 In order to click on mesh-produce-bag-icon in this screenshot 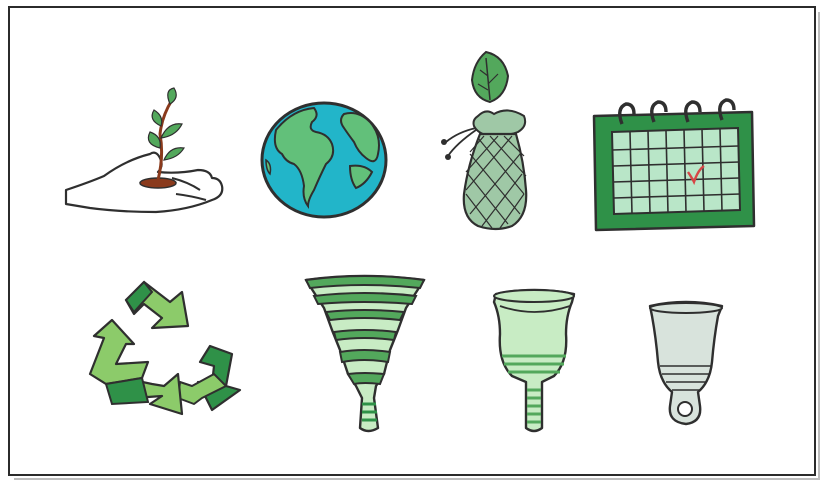, I will do `click(483, 139)`.